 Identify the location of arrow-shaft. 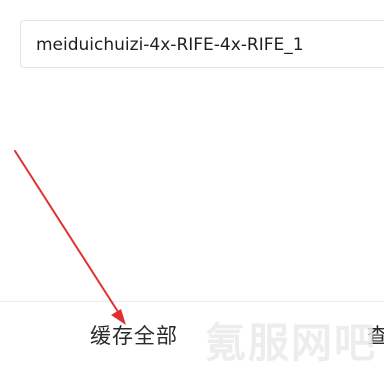
(68, 234).